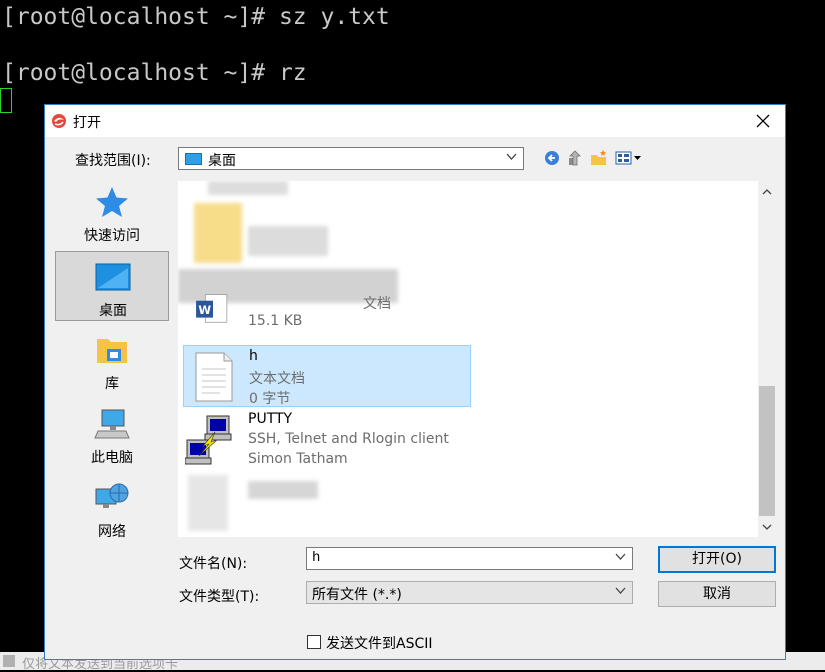  Describe the element at coordinates (767, 451) in the screenshot. I see `scroll-thumb` at that location.